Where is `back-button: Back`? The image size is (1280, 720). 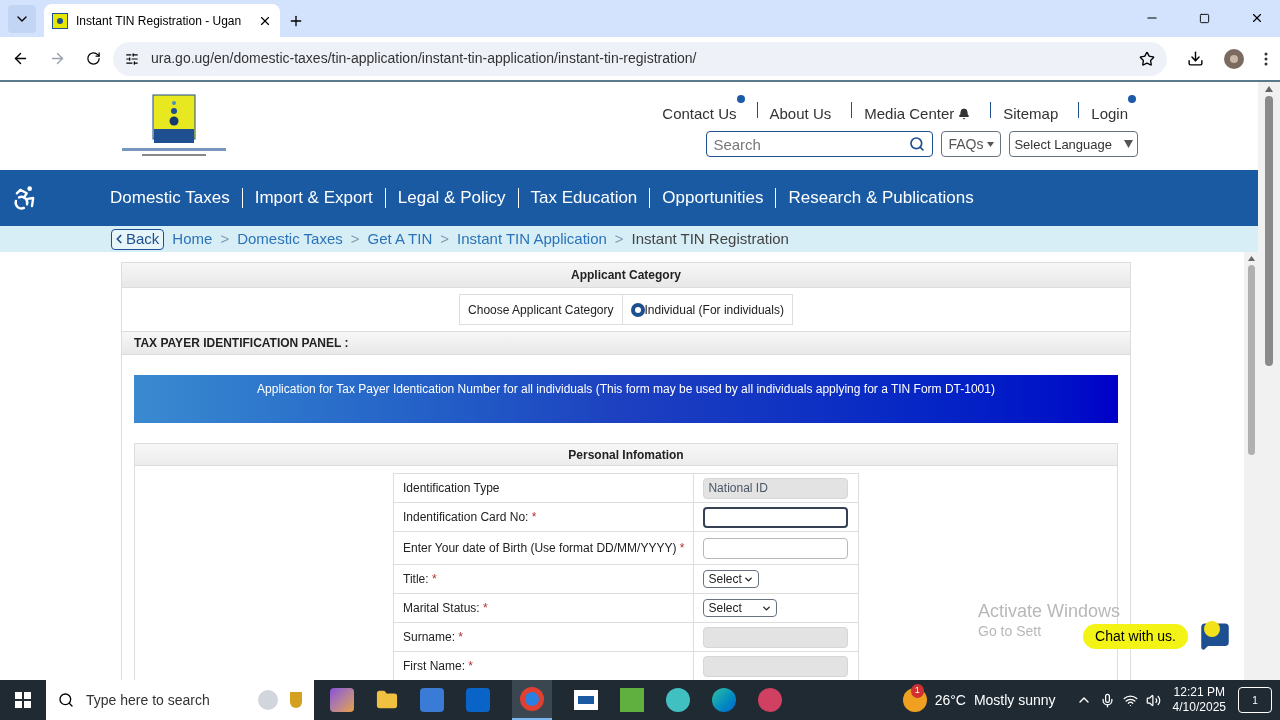
back-button: Back is located at coordinates (138, 239).